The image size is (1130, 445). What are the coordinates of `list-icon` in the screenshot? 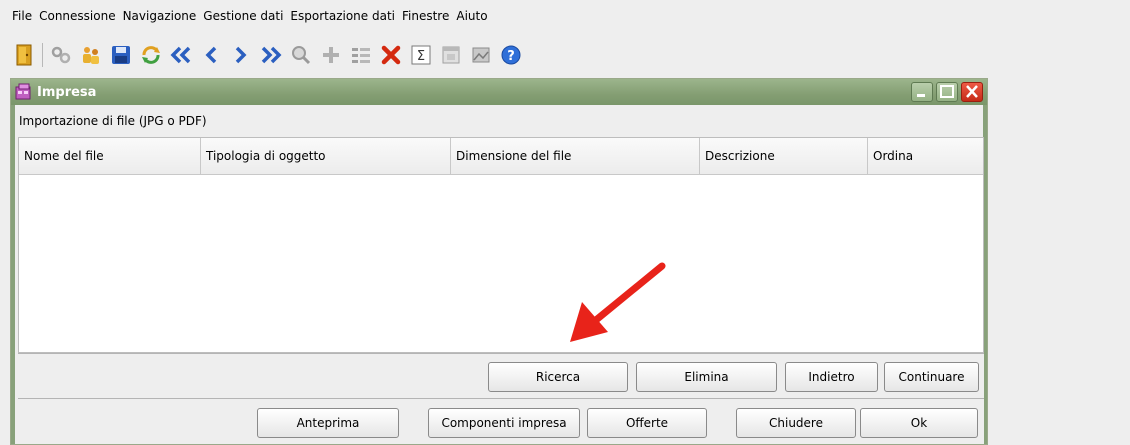 It's located at (361, 55).